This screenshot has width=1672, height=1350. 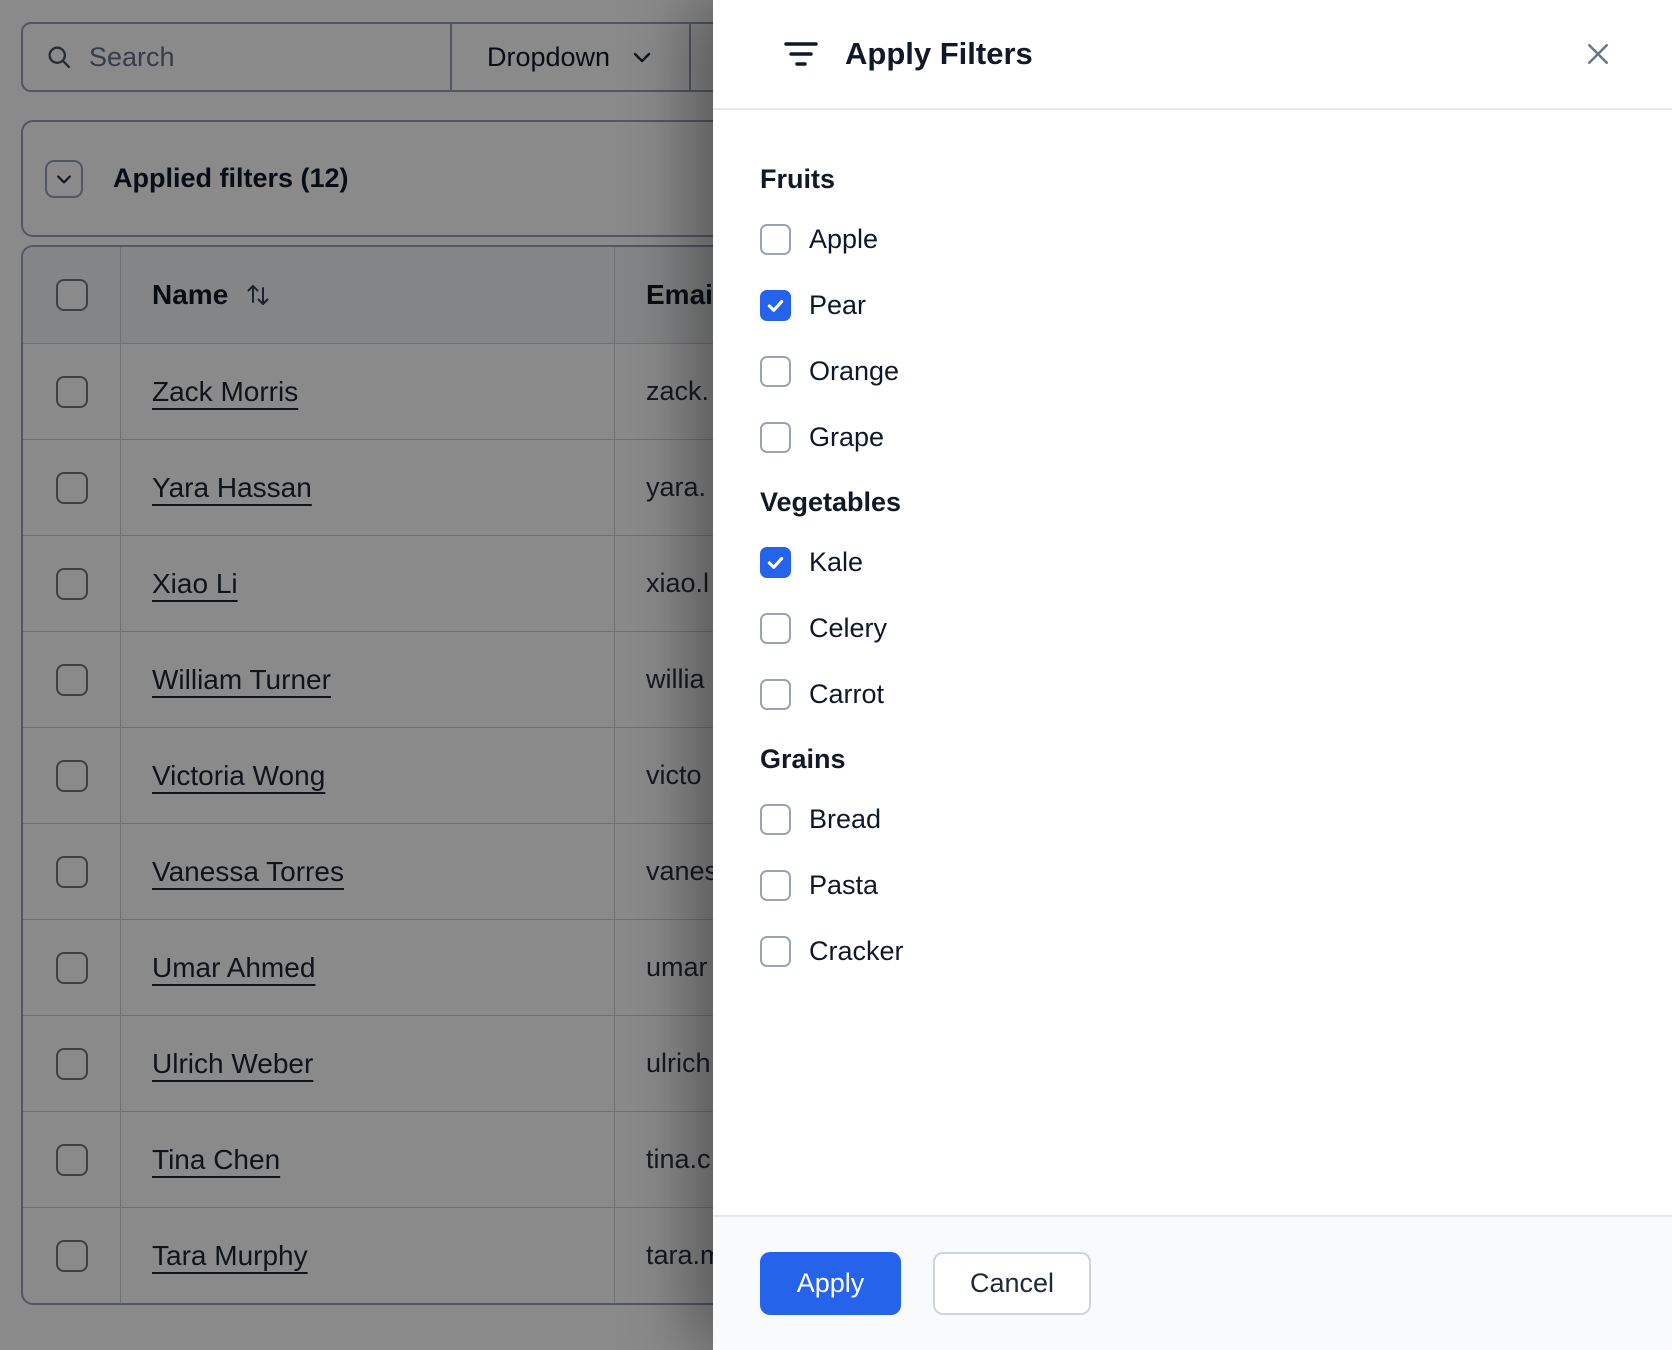 I want to click on apply-button: Apply, so click(x=830, y=1283).